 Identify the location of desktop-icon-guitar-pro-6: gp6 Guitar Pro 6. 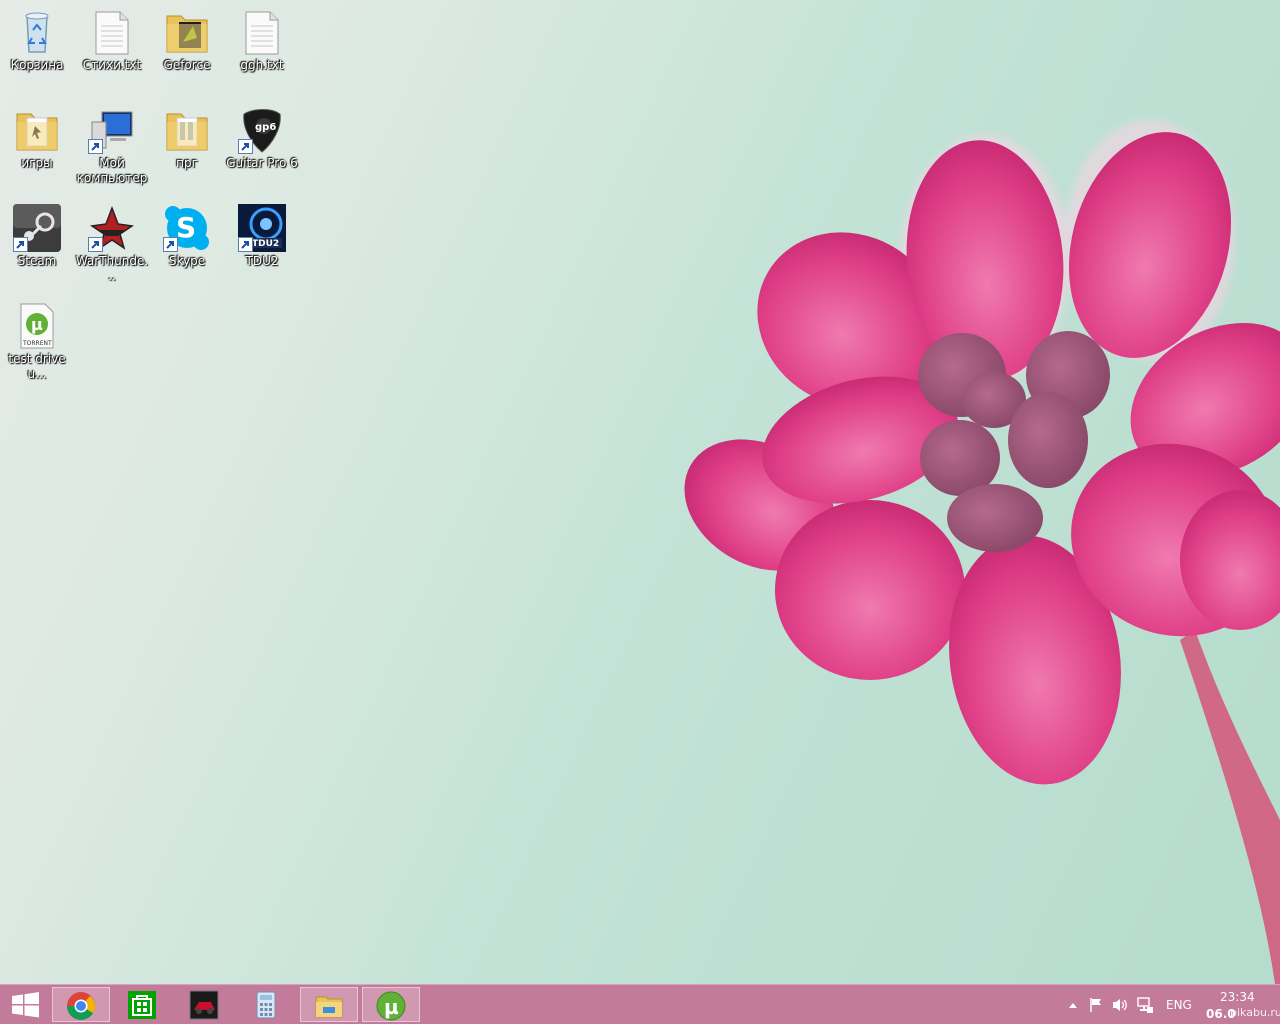
(262, 136).